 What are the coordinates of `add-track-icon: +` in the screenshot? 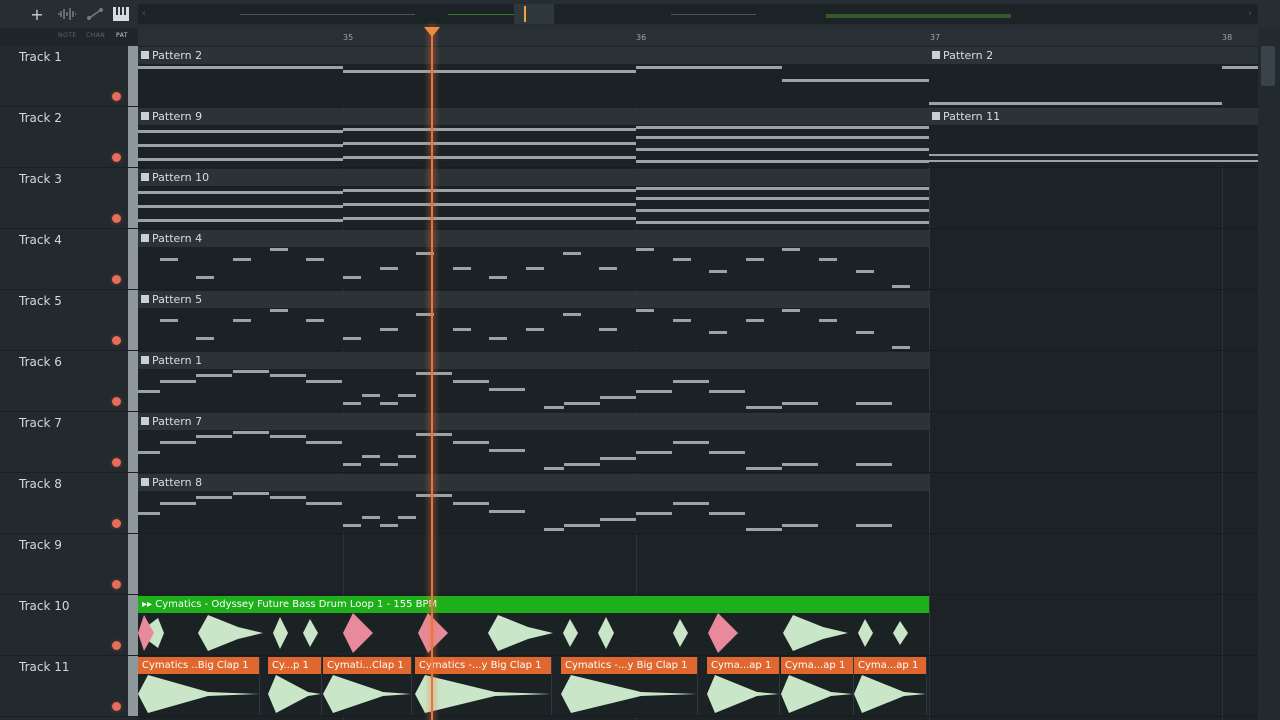 It's located at (37, 14).